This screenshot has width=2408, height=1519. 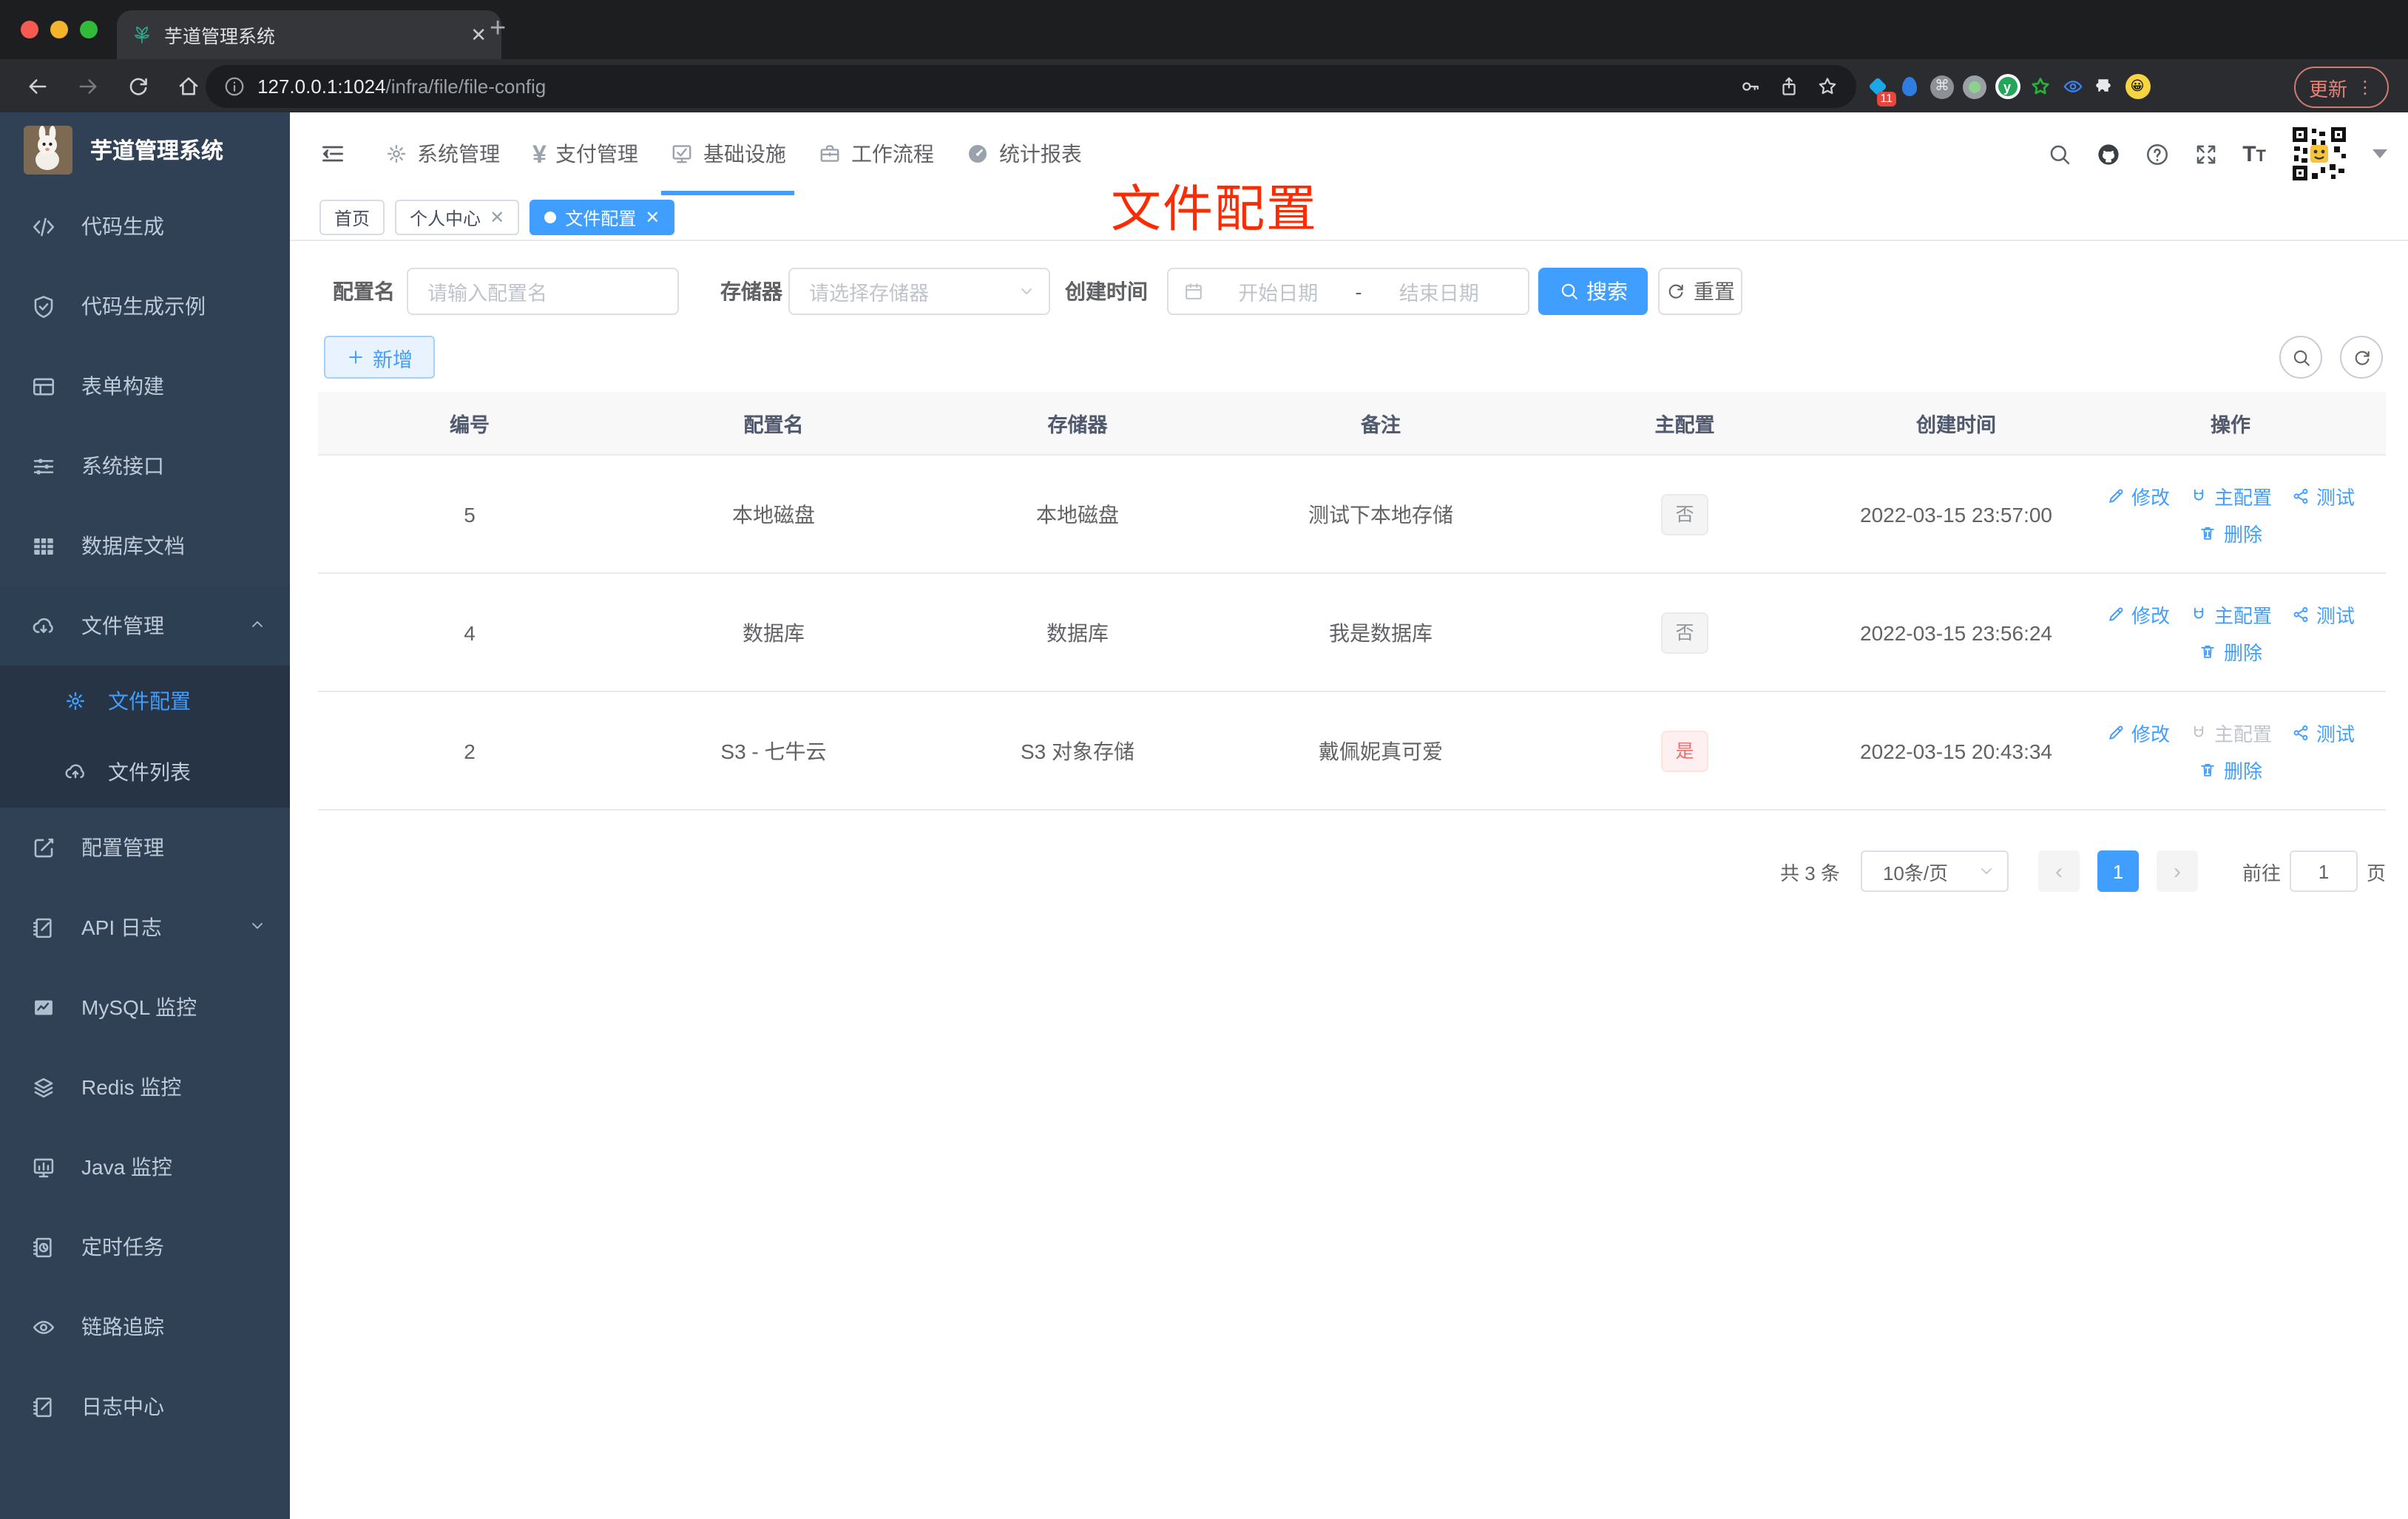 I want to click on sidebar-item-1: 代码生成示例, so click(x=145, y=306).